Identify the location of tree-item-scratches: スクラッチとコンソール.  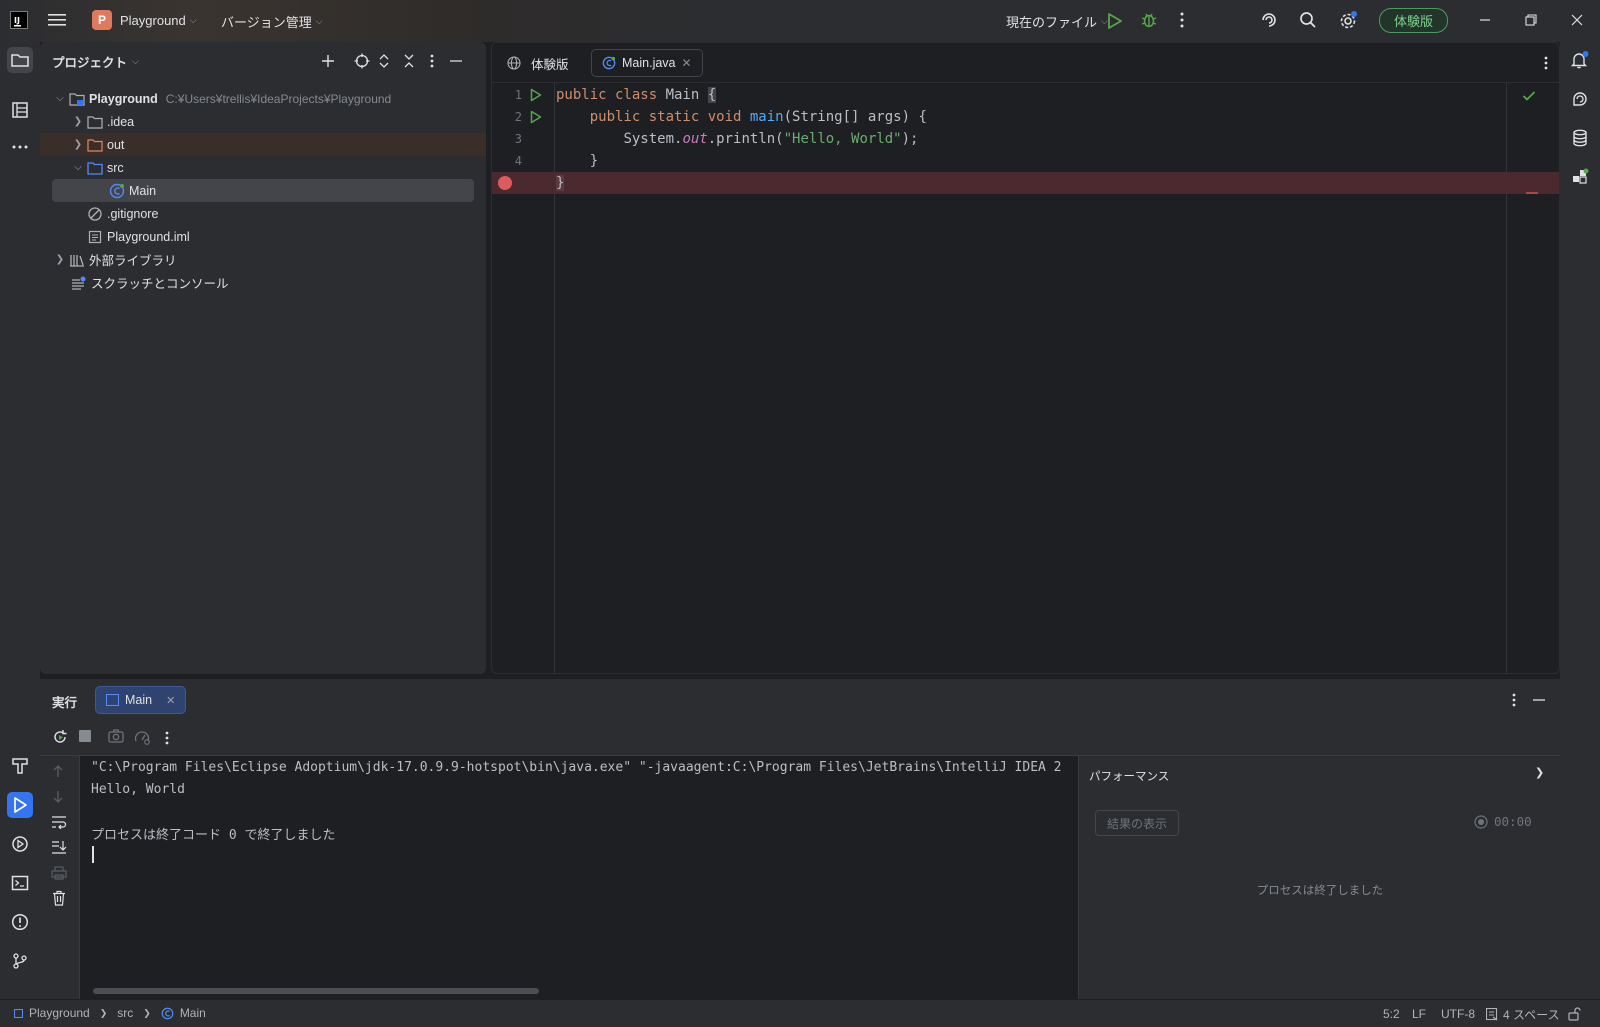
(263, 282).